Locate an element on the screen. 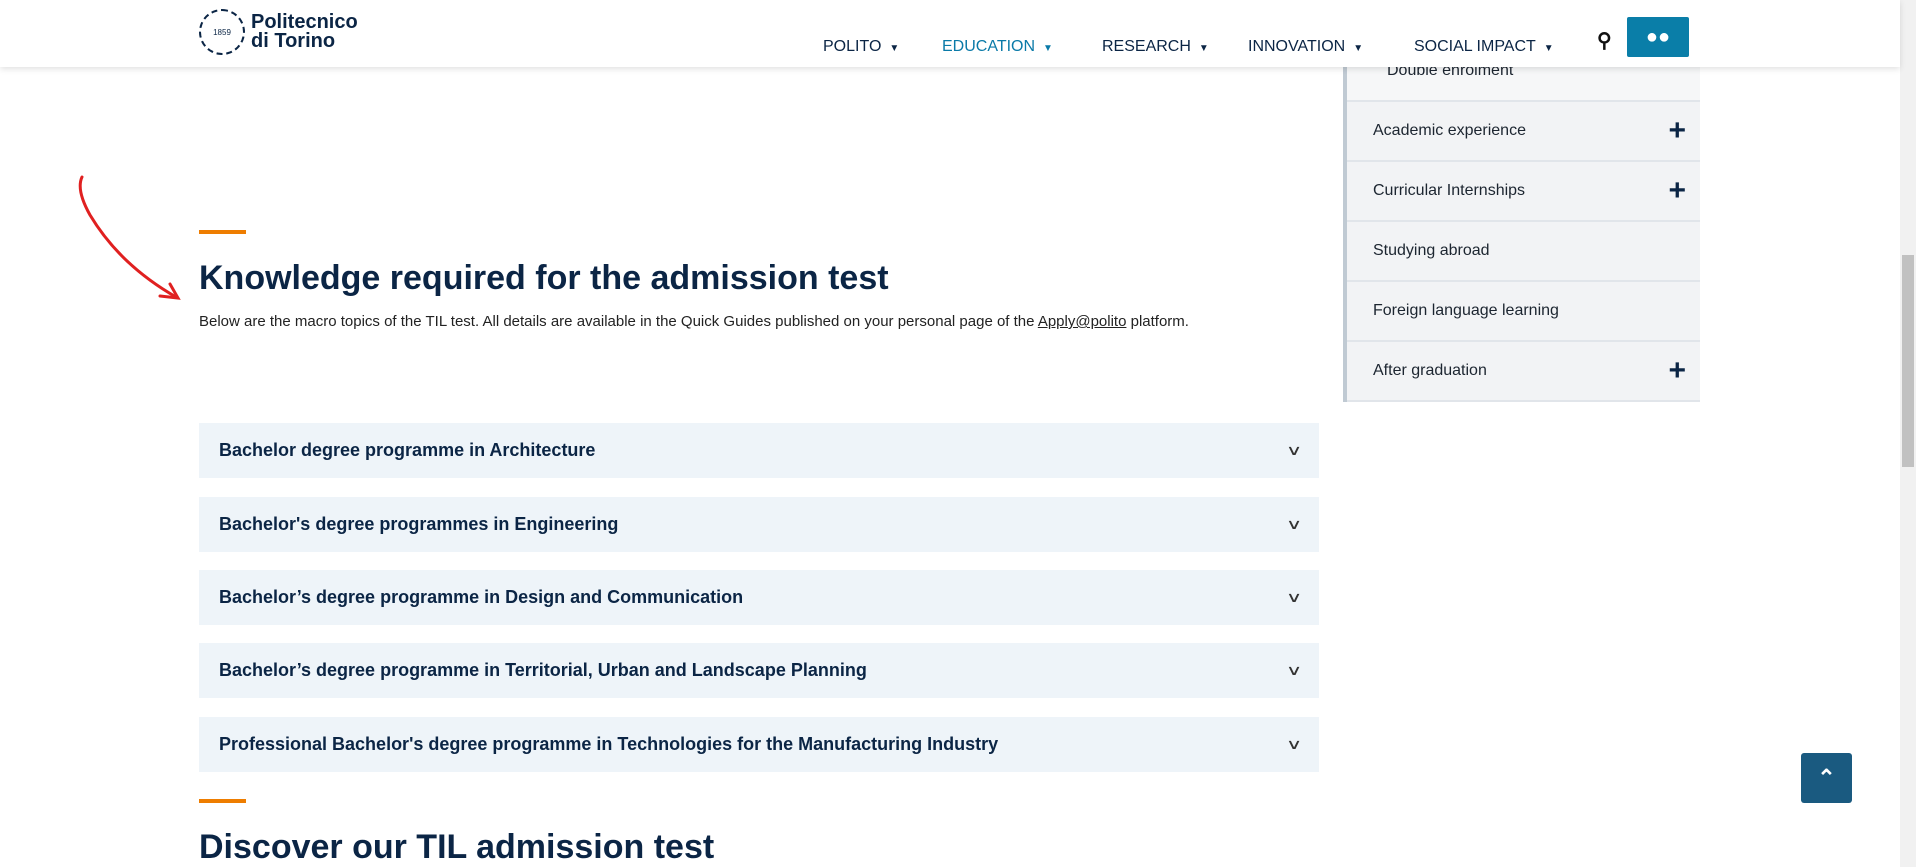 The image size is (1916, 867). back-to-top-button: ⌃ is located at coordinates (1826, 778).